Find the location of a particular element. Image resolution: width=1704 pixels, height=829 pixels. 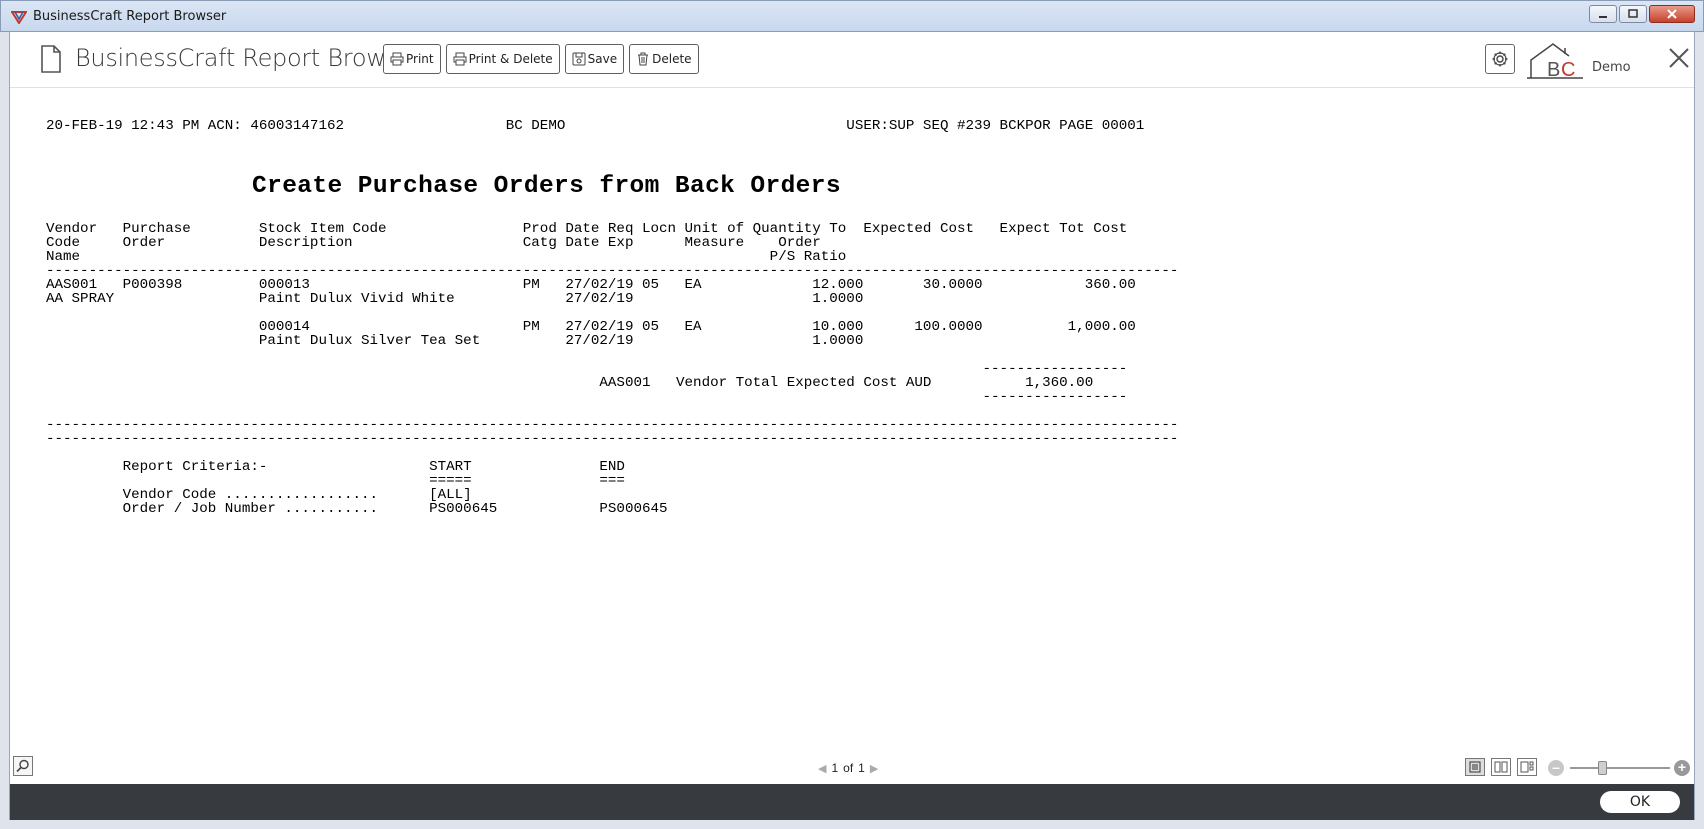

two-page-view-button is located at coordinates (1501, 767).